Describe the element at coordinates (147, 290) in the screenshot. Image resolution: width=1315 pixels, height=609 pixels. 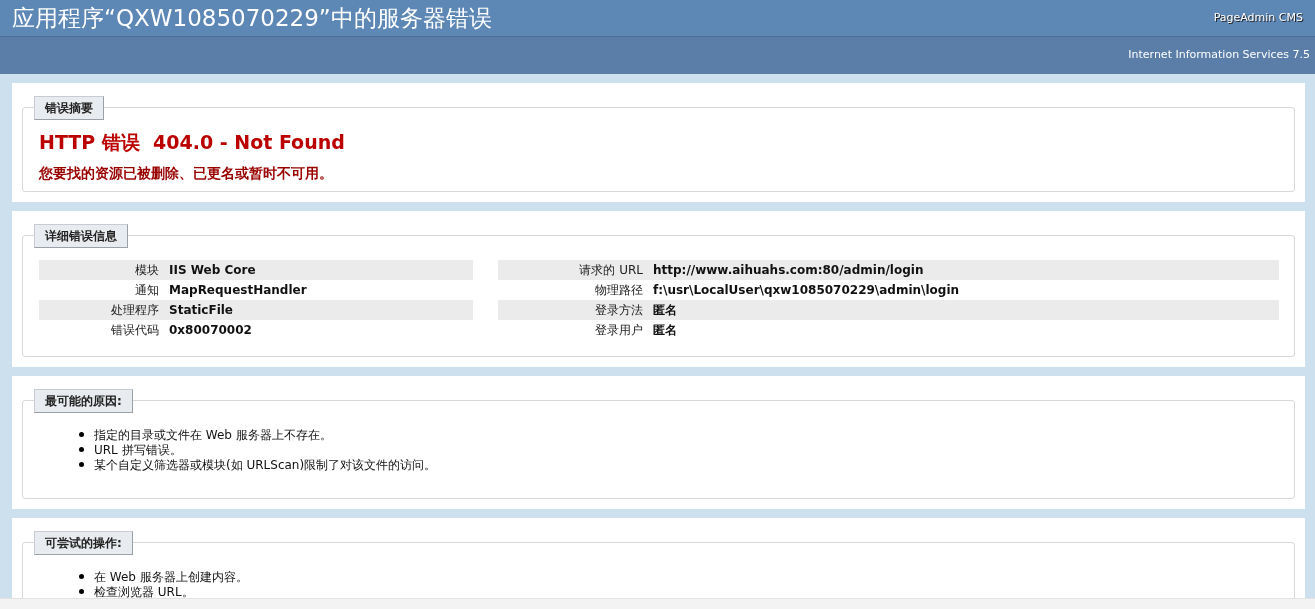
I see `detail-label: 通知` at that location.